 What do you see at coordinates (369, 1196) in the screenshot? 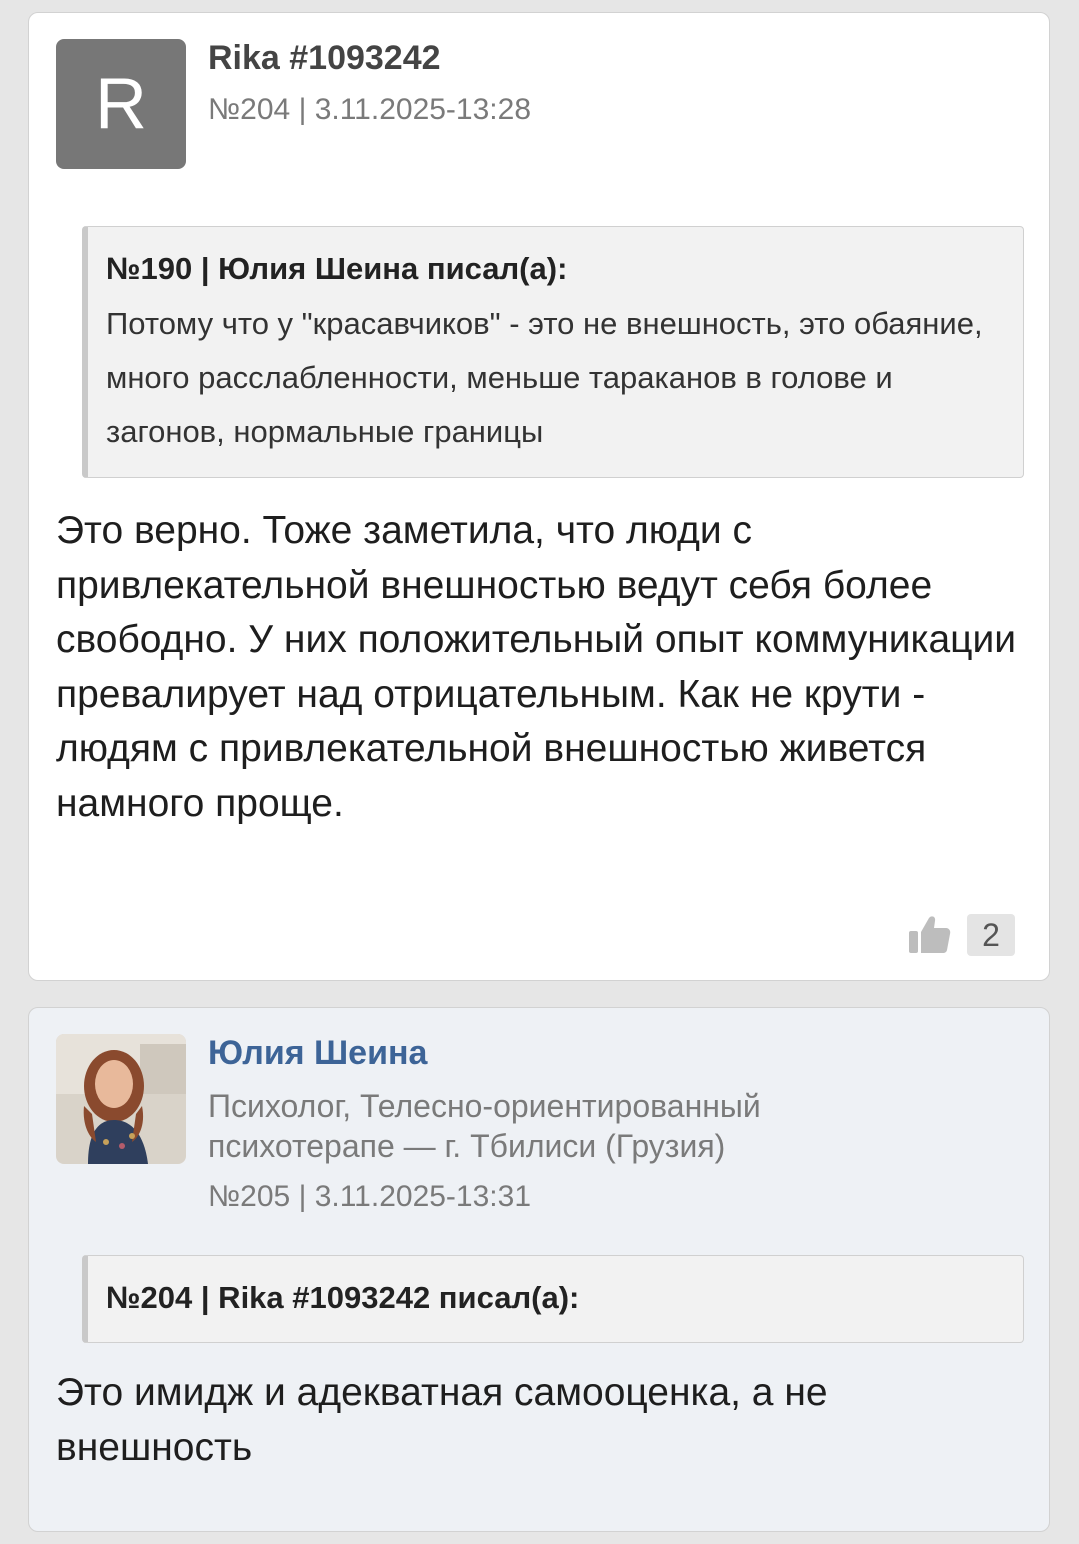
I see `comment-meta: №205 | 3.11.2025-13:31` at bounding box center [369, 1196].